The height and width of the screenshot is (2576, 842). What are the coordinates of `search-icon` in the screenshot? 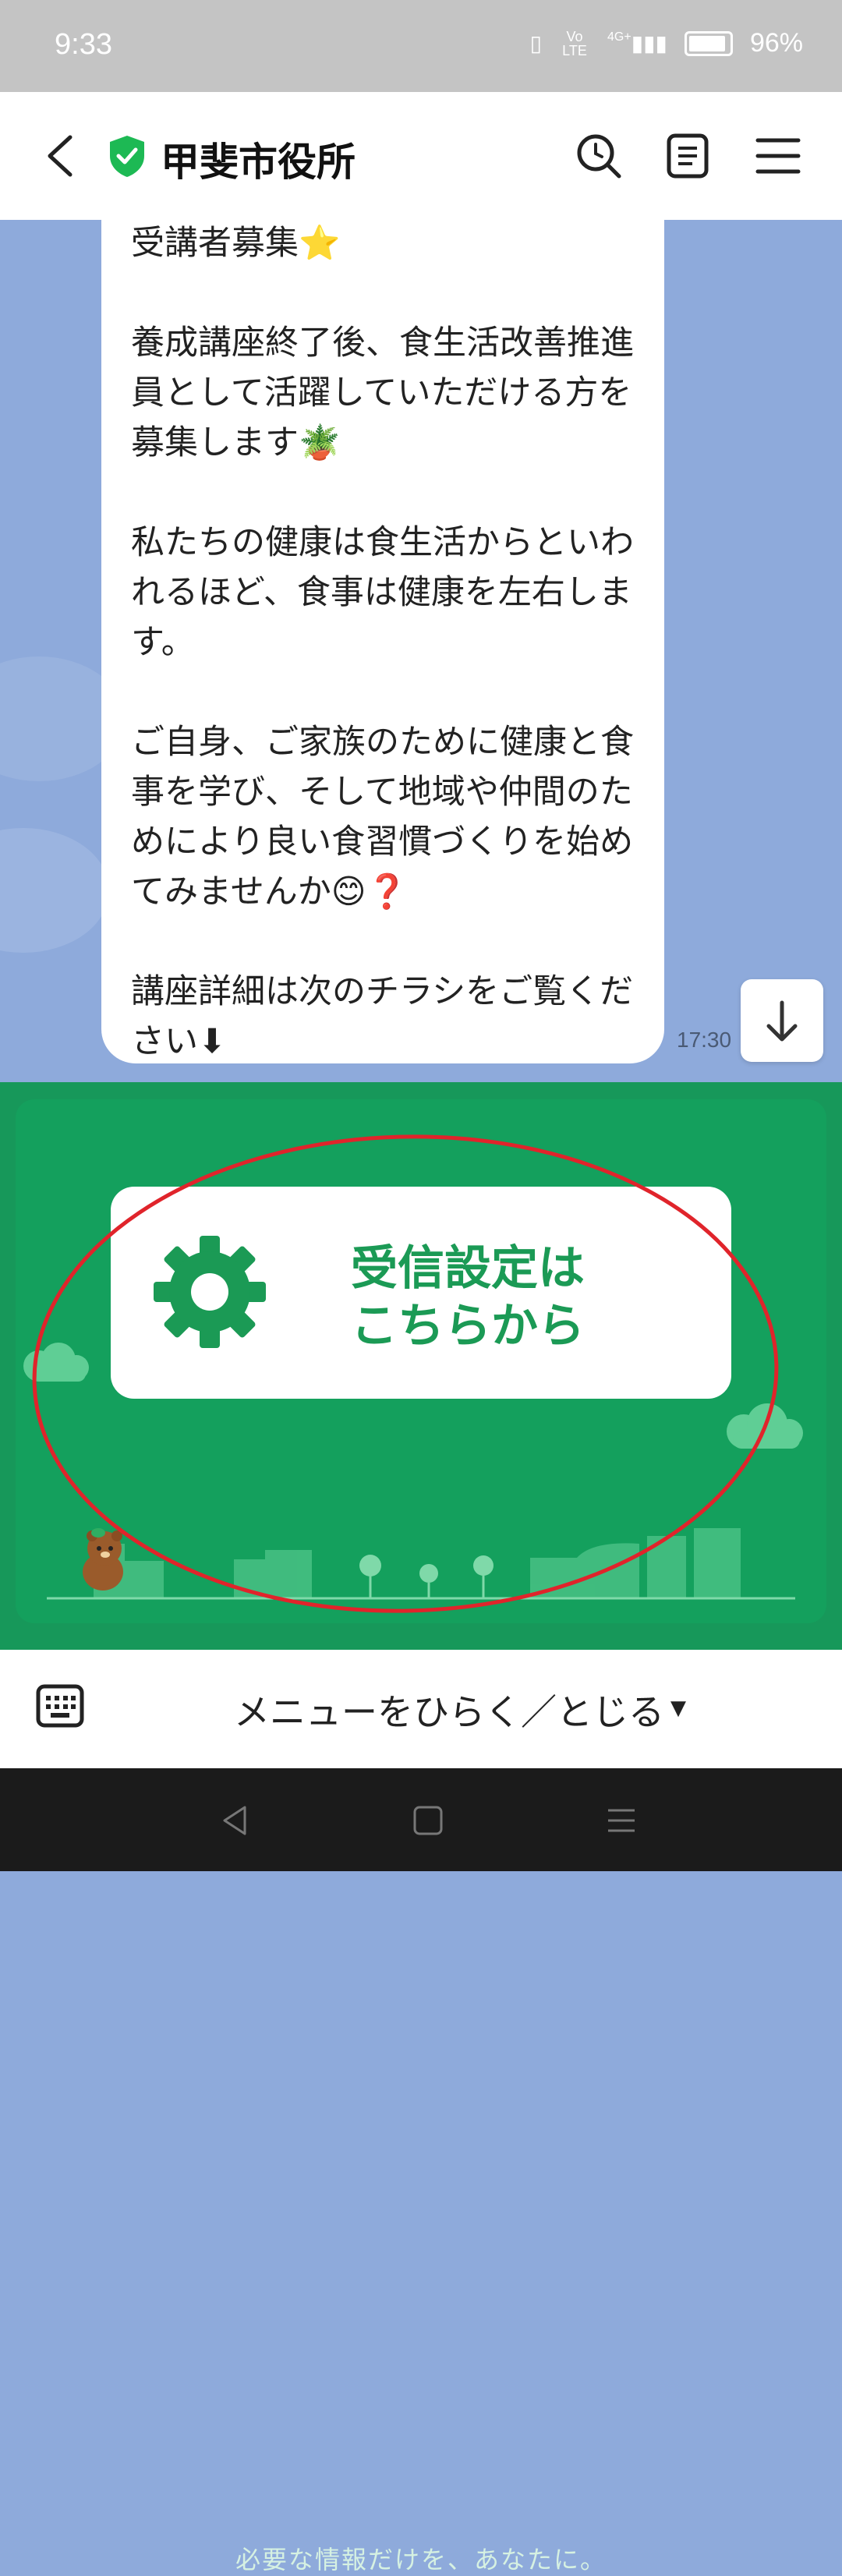 It's located at (599, 156).